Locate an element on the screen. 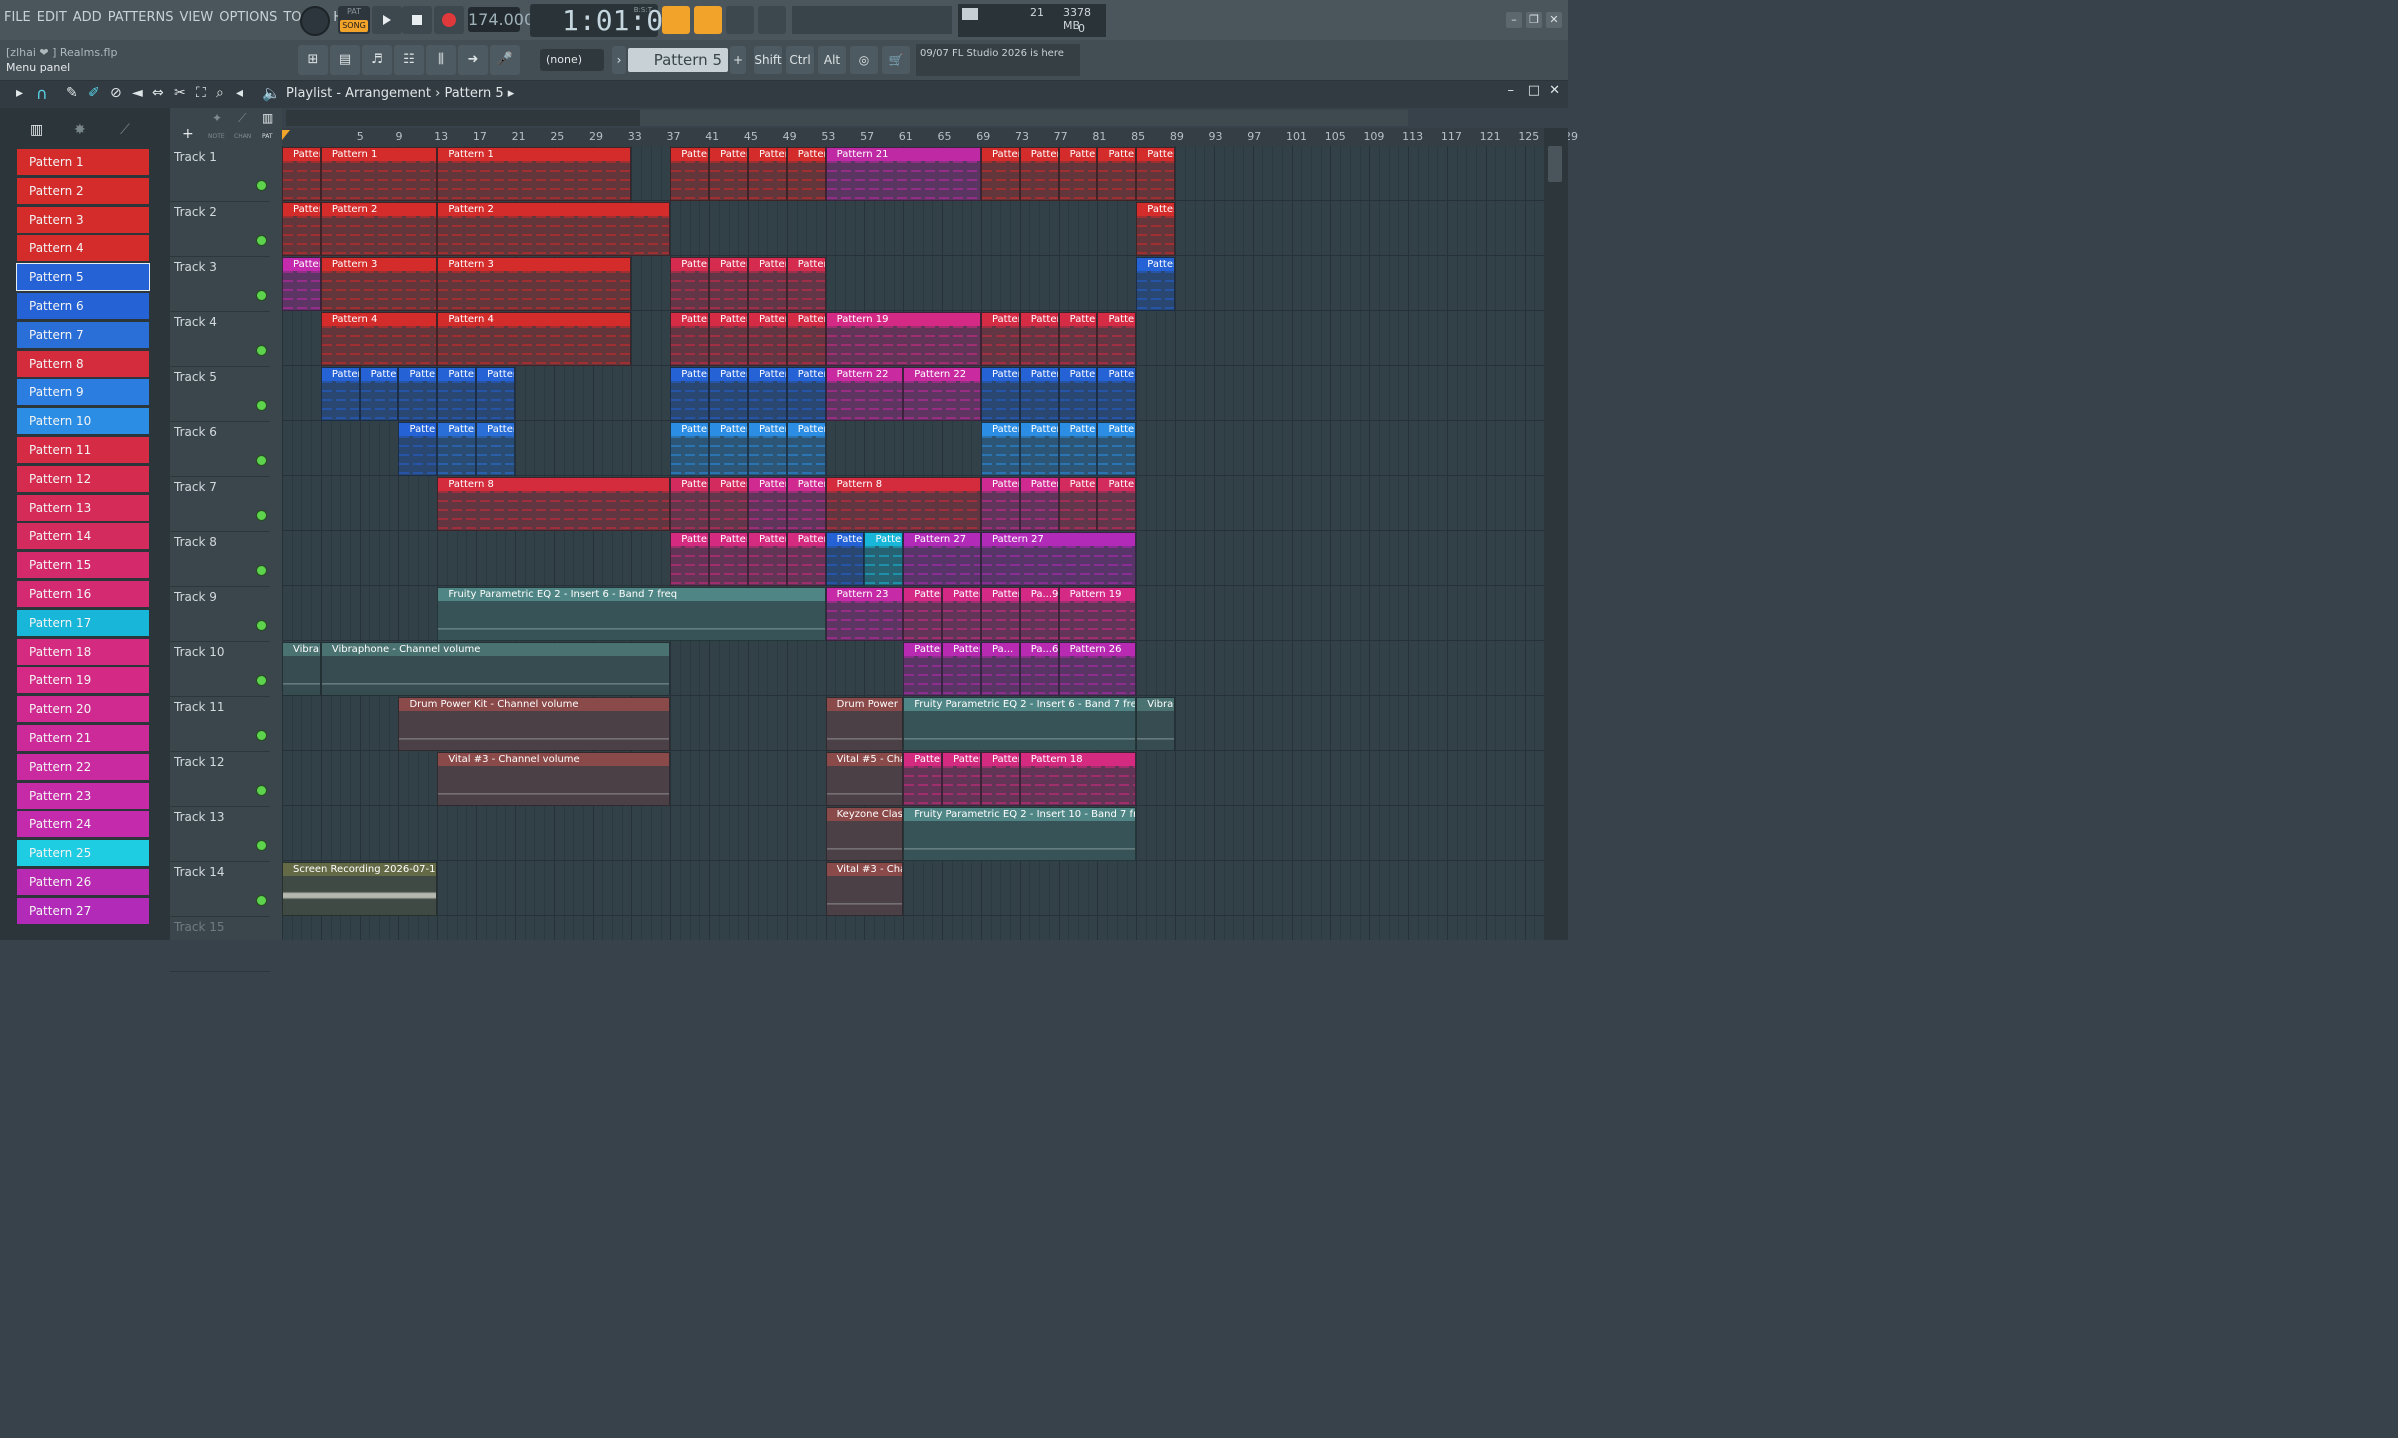 Image resolution: width=2398 pixels, height=1438 pixels. draw-tool-icon: ✎ is located at coordinates (72, 93).